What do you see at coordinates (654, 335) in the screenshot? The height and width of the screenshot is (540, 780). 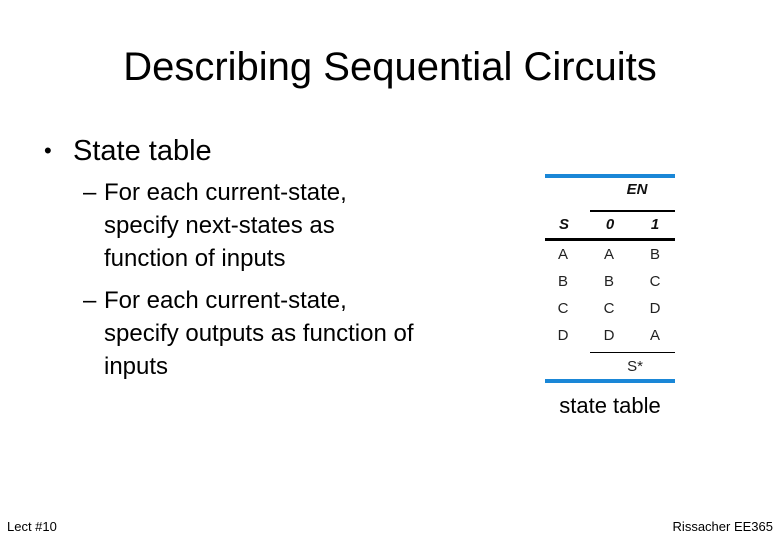 I see `next-state-1: A` at bounding box center [654, 335].